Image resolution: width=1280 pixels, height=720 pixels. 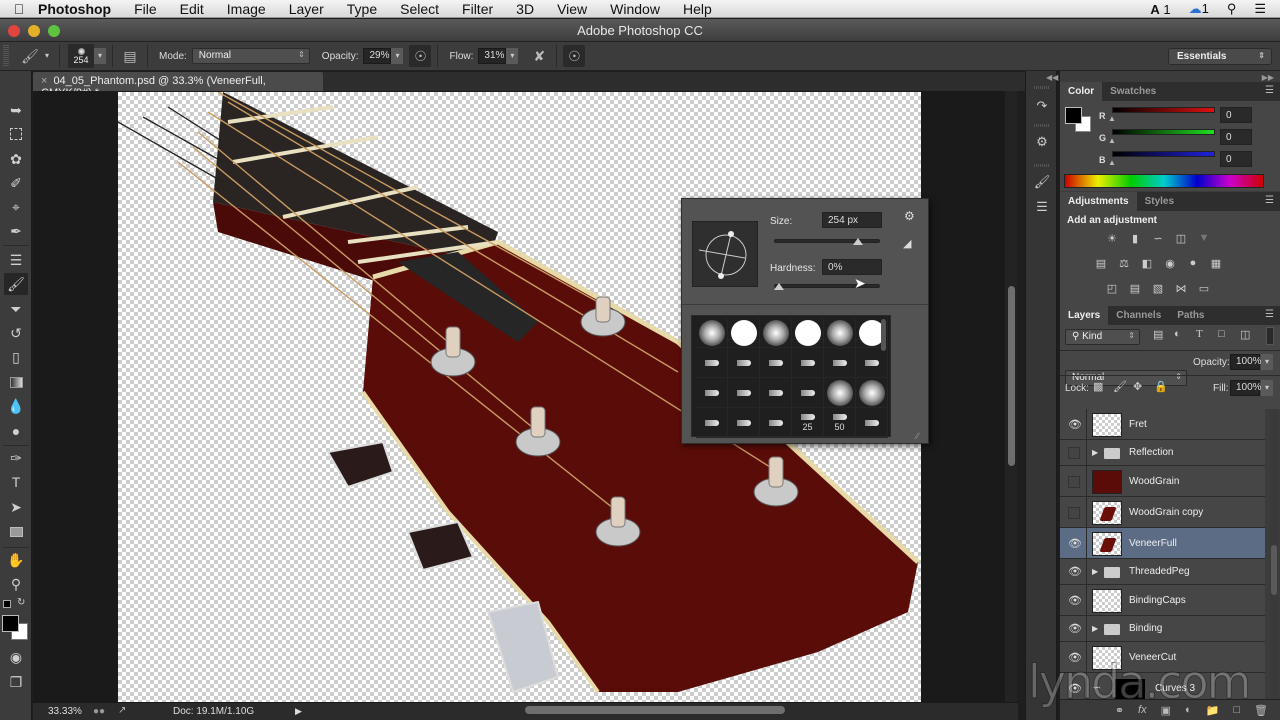 I want to click on tab-swatches: Swatches, so click(x=1133, y=91).